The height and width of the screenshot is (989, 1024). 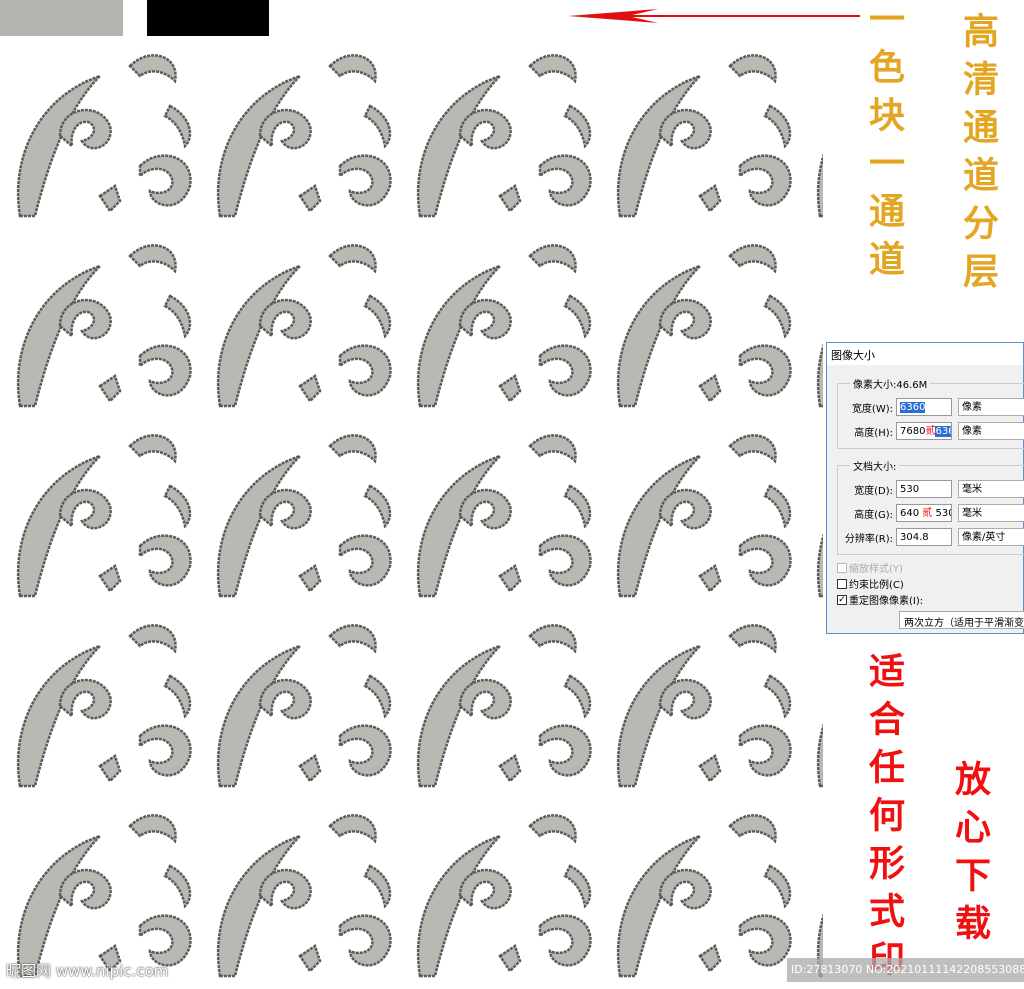 What do you see at coordinates (961, 620) in the screenshot?
I see `resample-method-select: 两次立方（适用于平滑渐变` at bounding box center [961, 620].